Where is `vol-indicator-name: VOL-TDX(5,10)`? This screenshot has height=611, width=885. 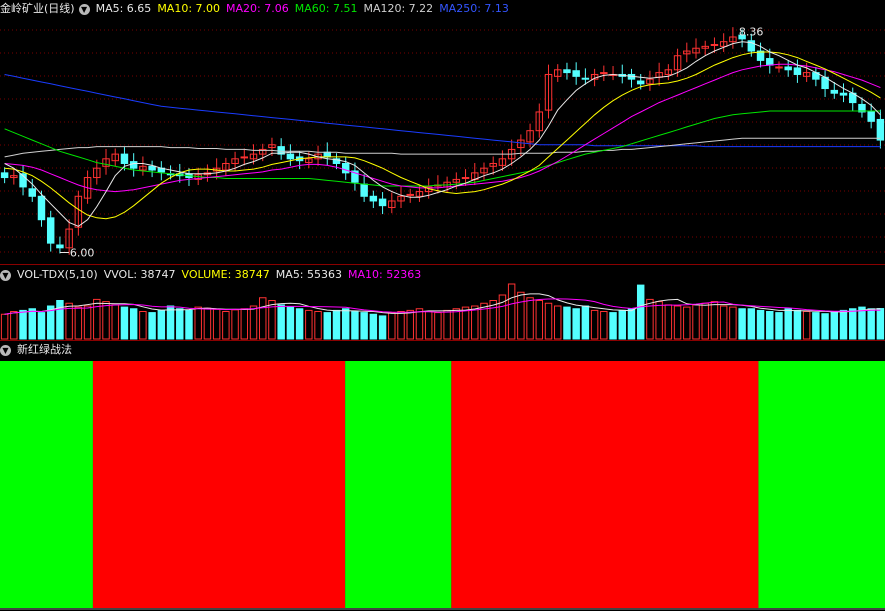
vol-indicator-name: VOL-TDX(5,10) is located at coordinates (57, 274).